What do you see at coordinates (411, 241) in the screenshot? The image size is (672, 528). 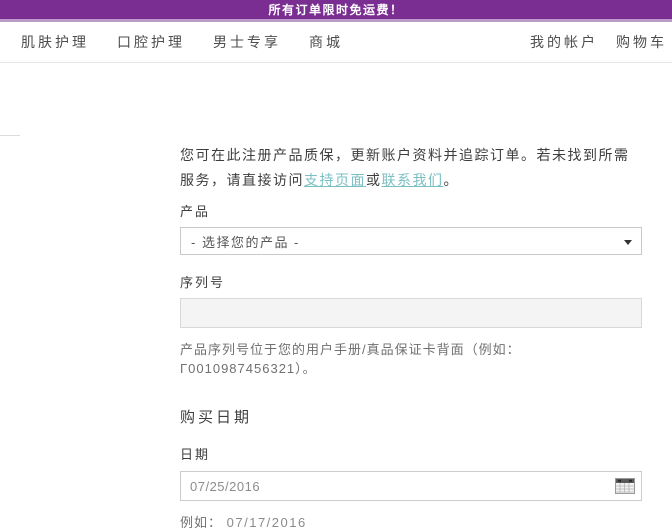 I see `product-select: - 选择您的产品 -` at bounding box center [411, 241].